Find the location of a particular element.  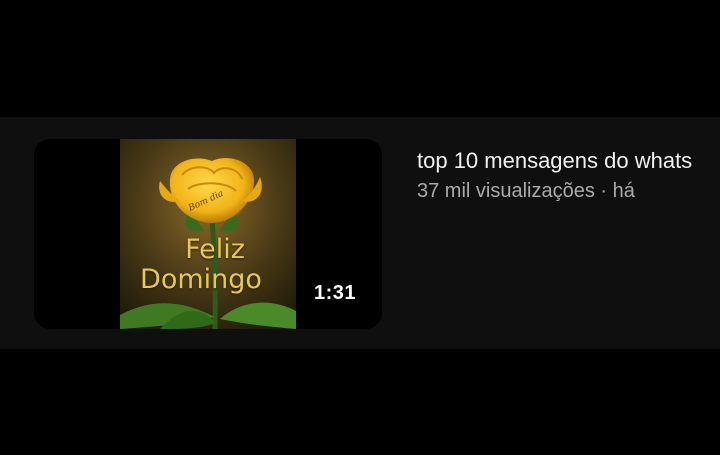

thumbnail-greeting: Feliz Domingo is located at coordinates (208, 265).